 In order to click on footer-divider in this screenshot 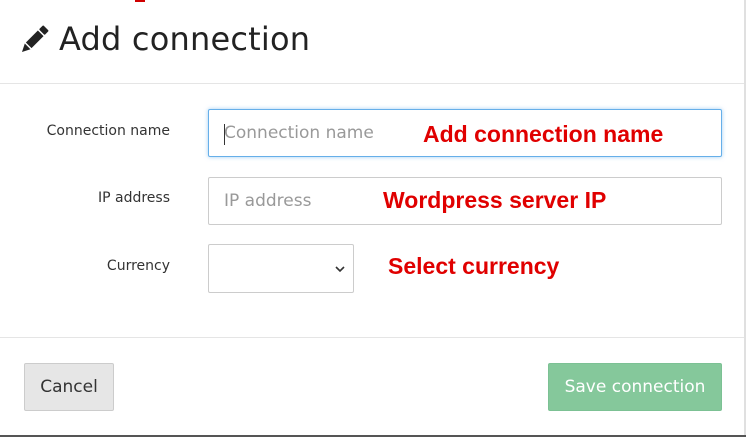, I will do `click(373, 337)`.